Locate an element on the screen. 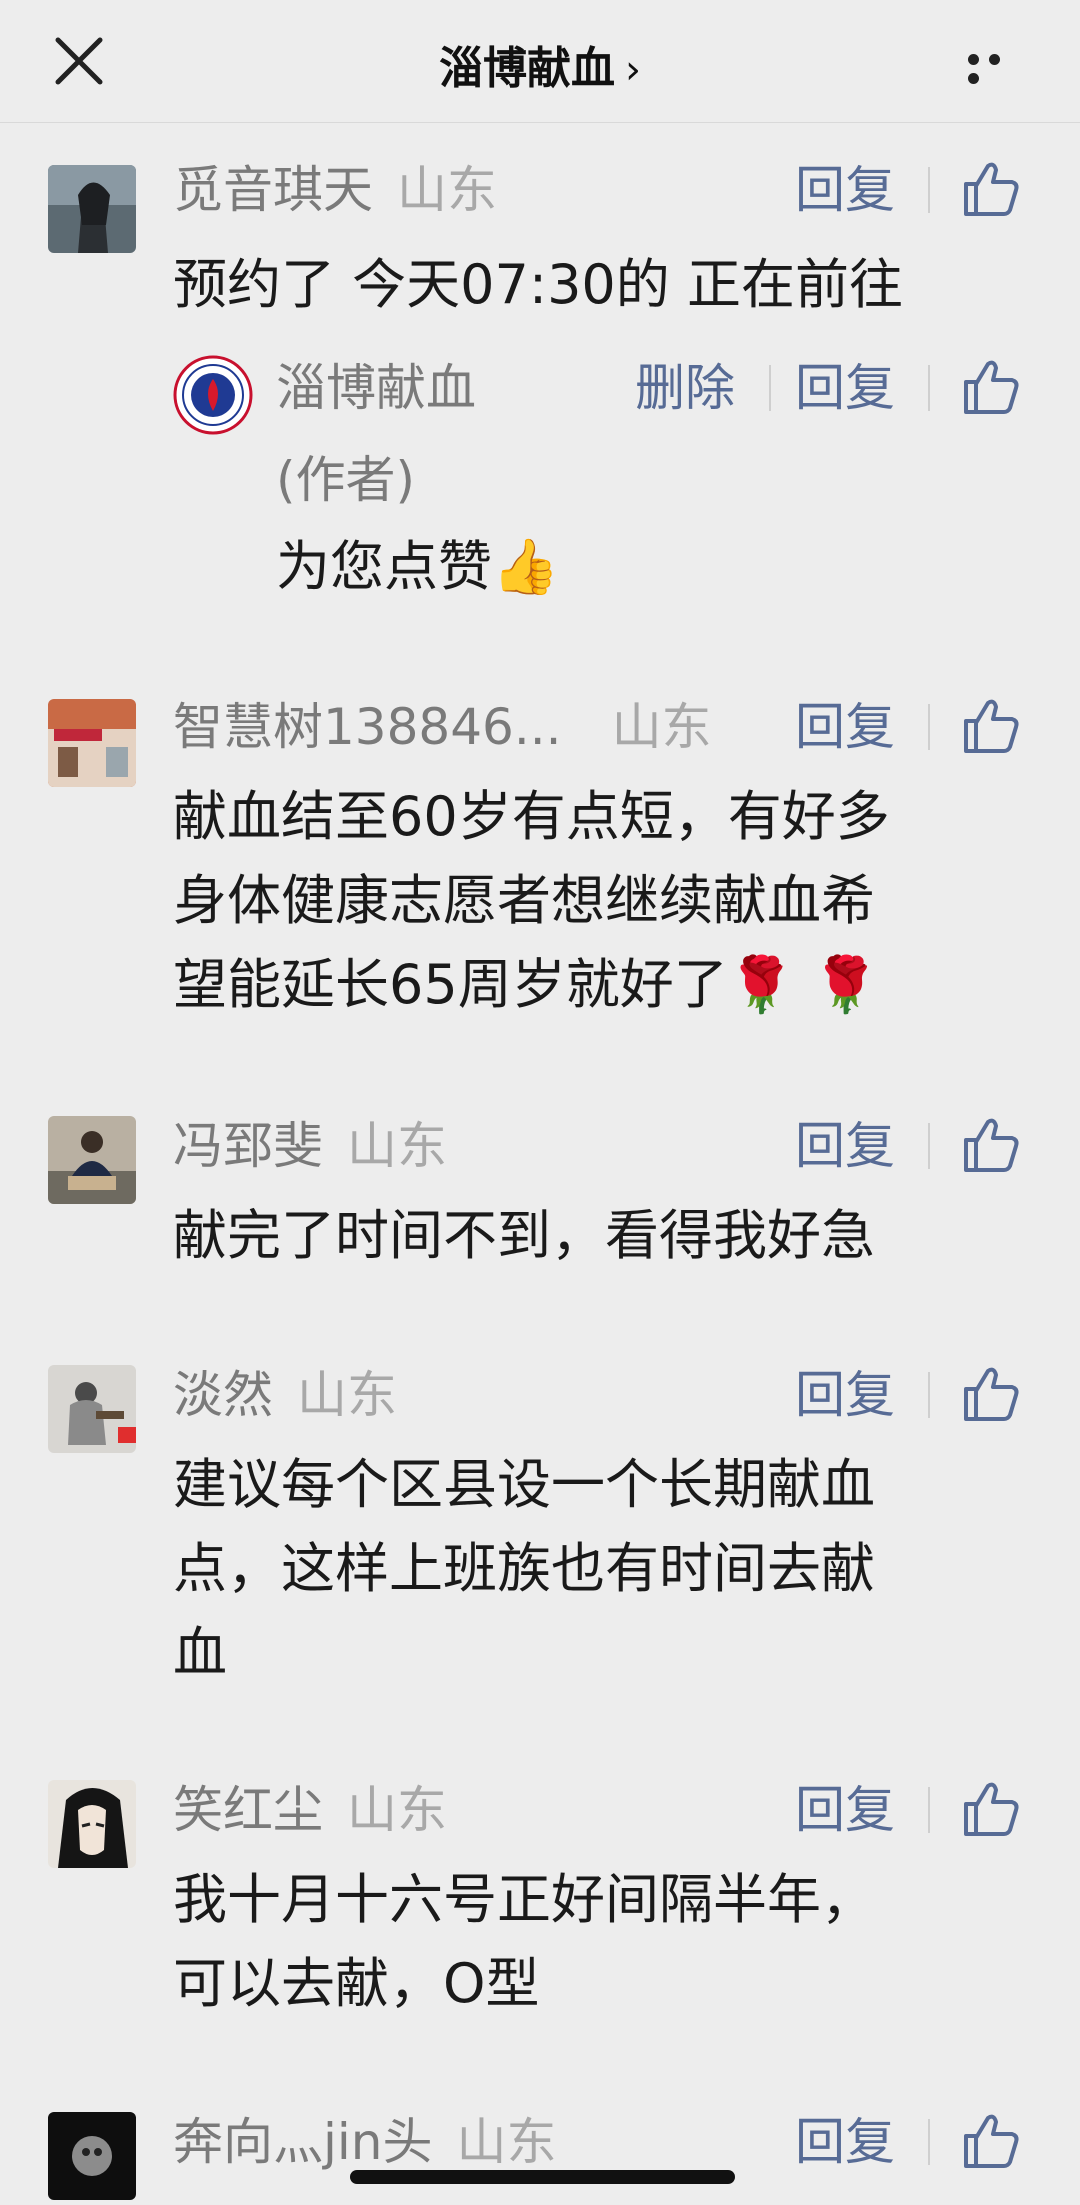 This screenshot has width=1080, height=2205. delete-button: 删除 is located at coordinates (685, 388).